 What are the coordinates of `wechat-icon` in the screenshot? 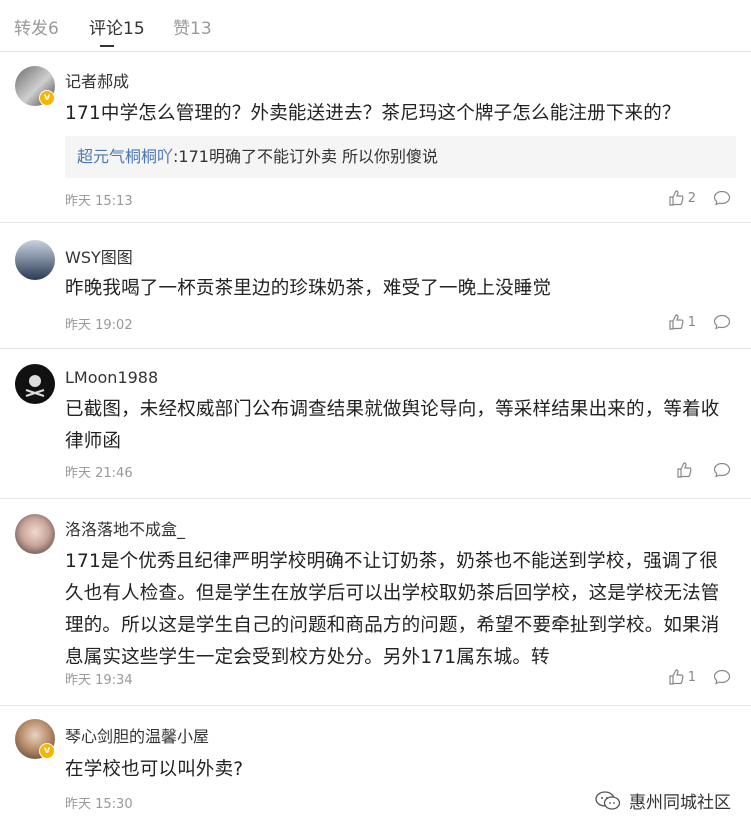 It's located at (608, 800).